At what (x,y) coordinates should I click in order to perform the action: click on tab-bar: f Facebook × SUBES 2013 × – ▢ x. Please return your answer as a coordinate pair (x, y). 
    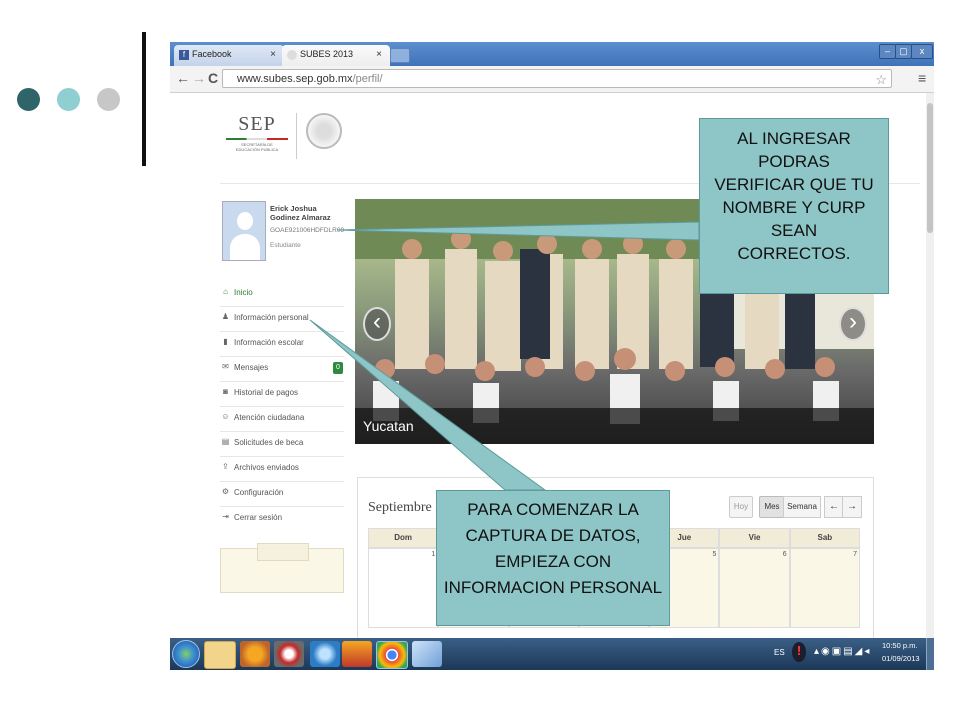
    Looking at the image, I should click on (552, 54).